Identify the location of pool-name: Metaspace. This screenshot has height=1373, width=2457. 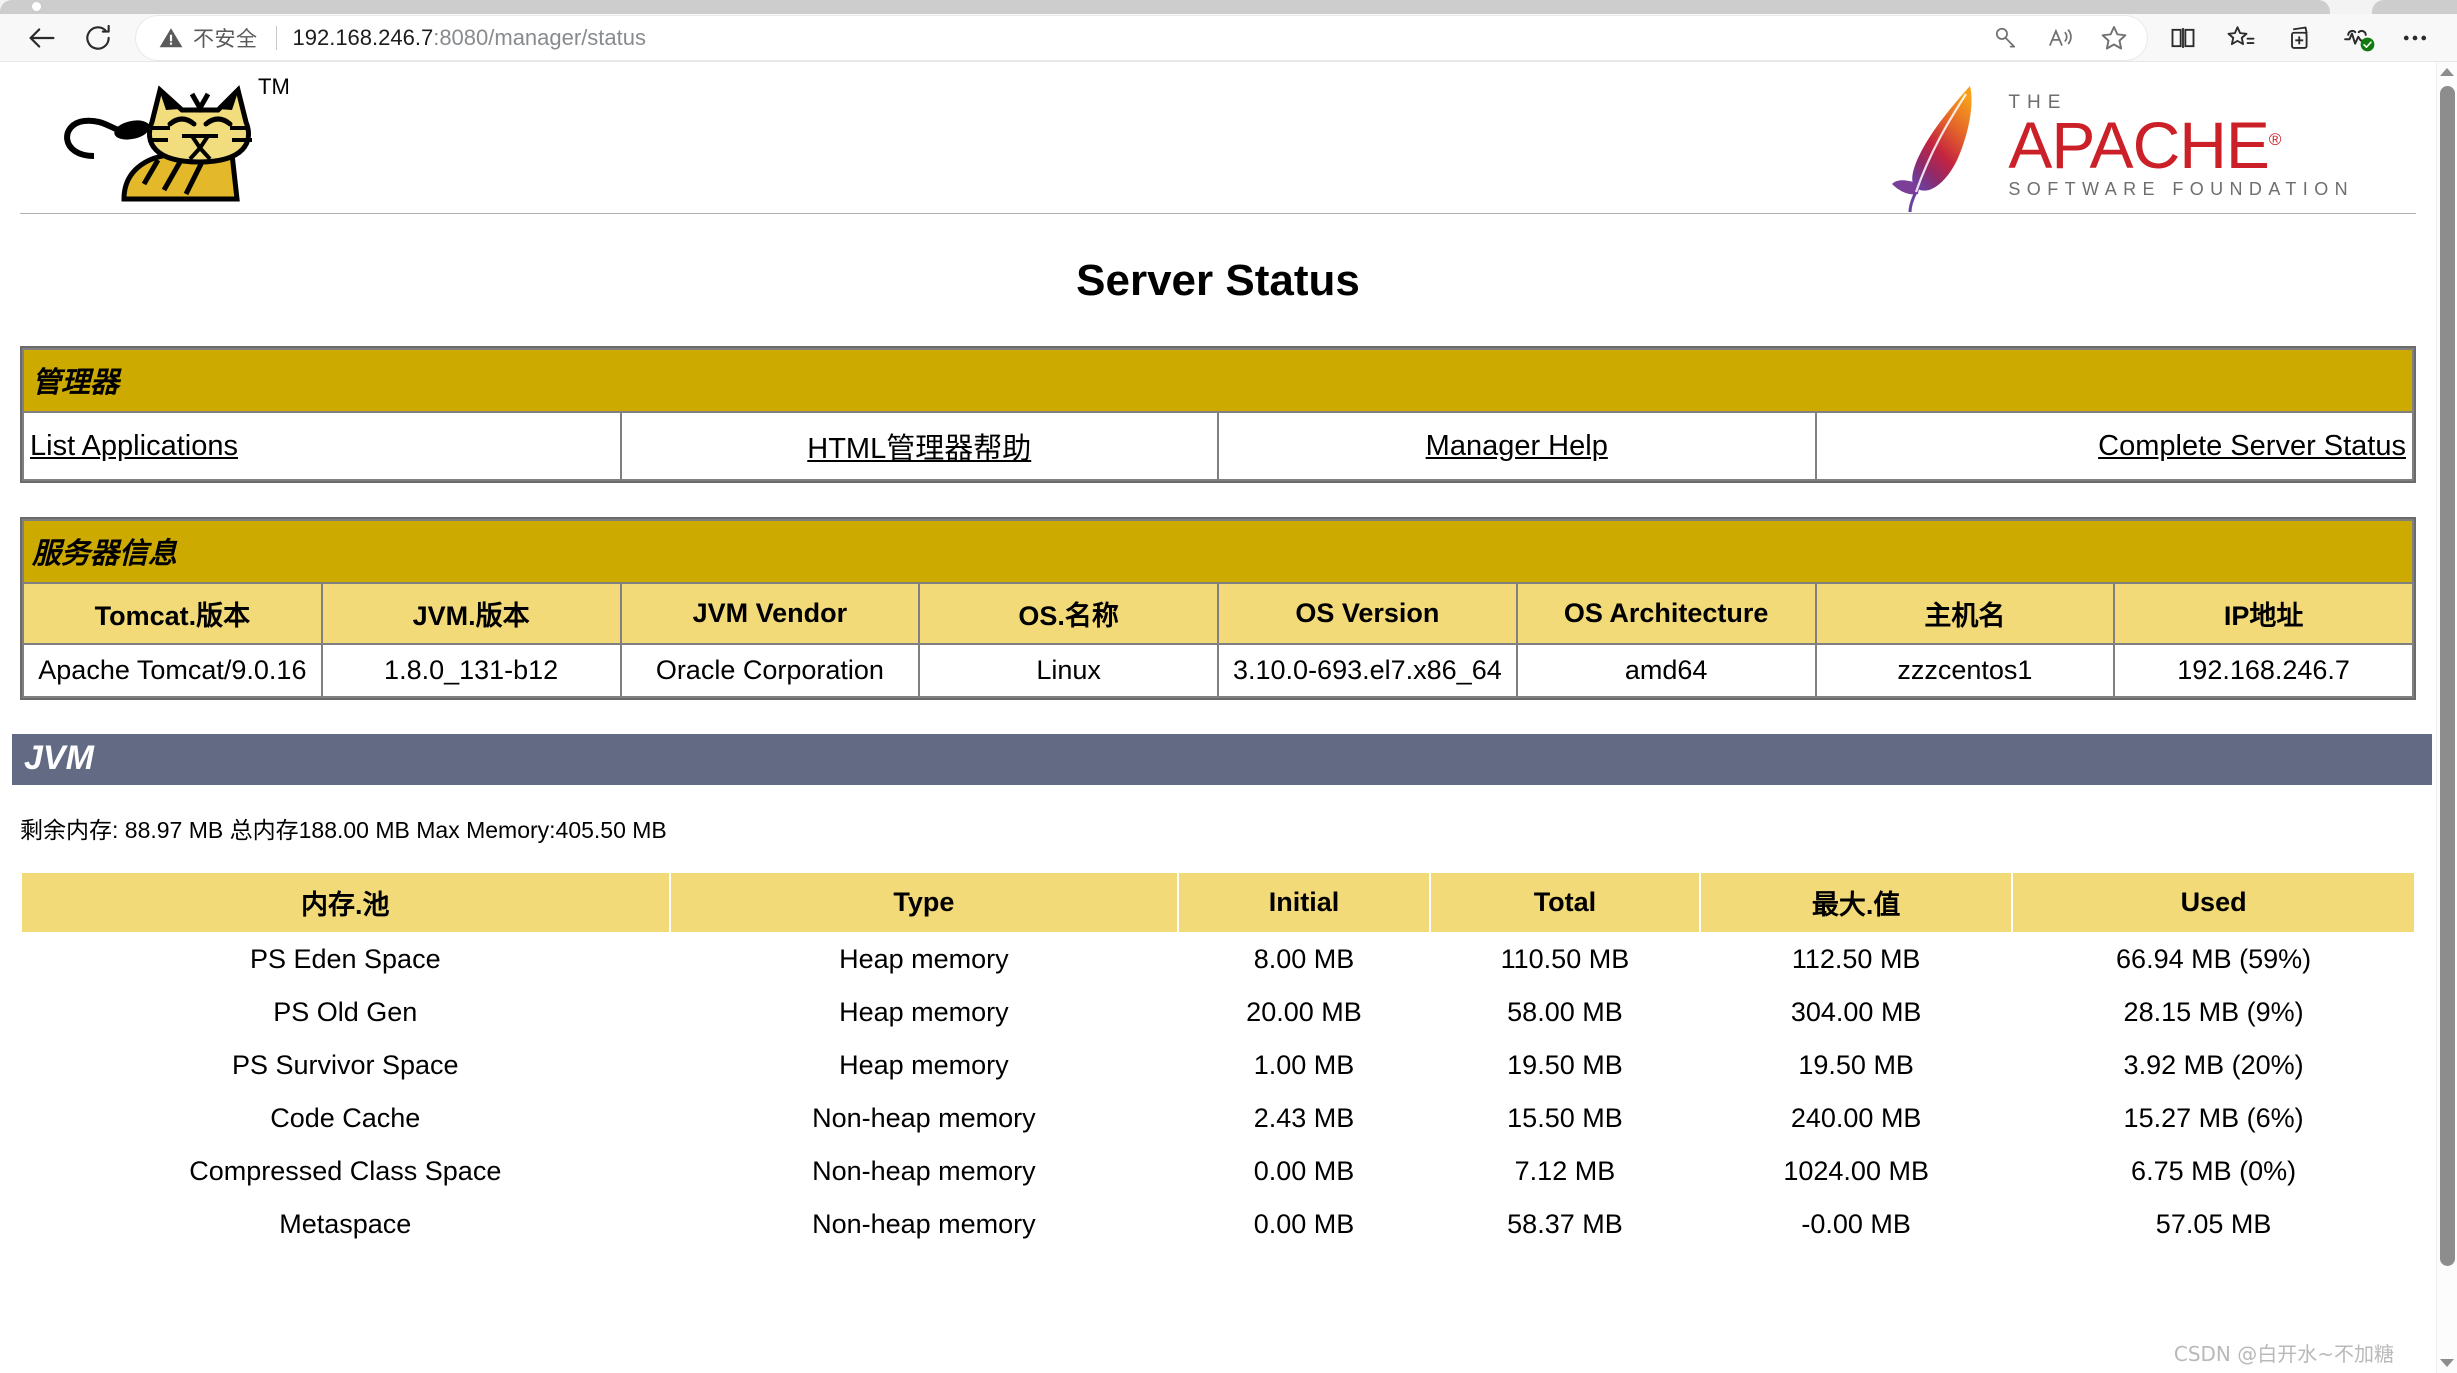
(345, 1224).